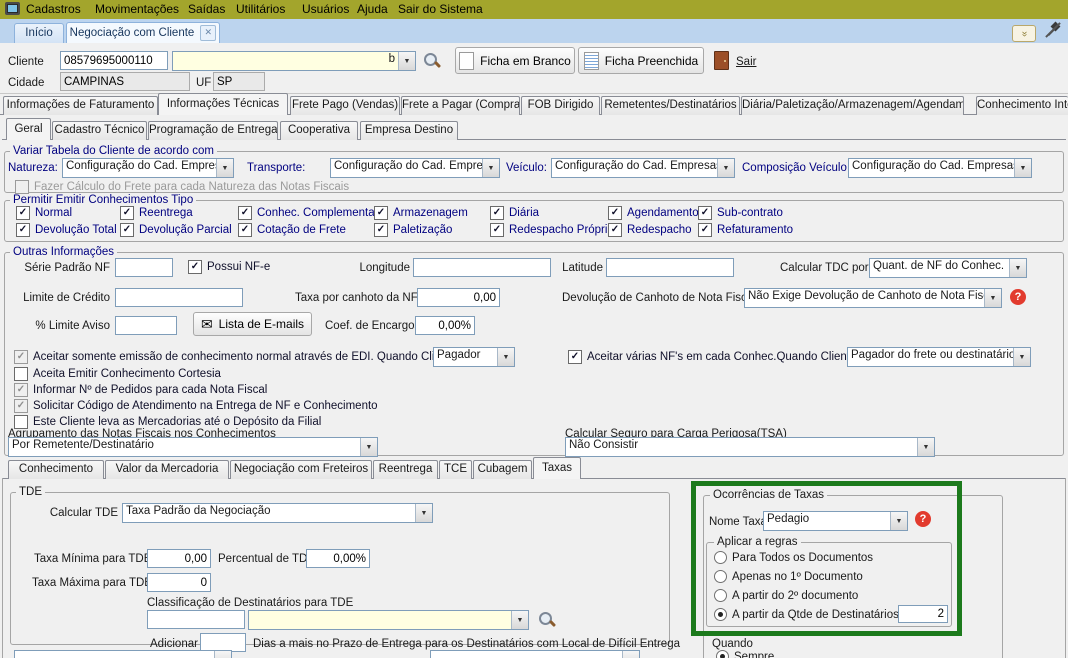 The height and width of the screenshot is (658, 1068). I want to click on tab-informacoes-faturamento: Informações de Faturamento, so click(80, 105).